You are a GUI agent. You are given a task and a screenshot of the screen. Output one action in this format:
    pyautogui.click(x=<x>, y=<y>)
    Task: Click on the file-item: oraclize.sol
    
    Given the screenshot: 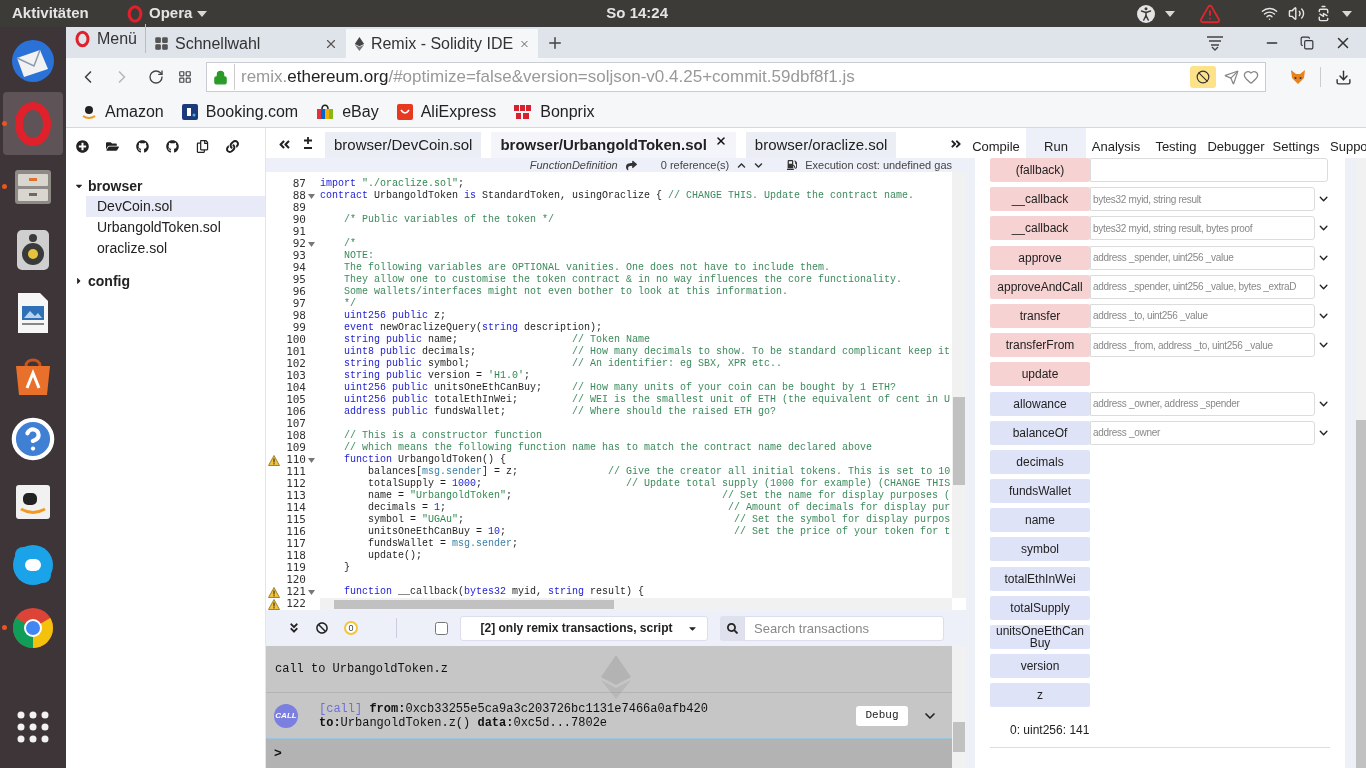 What is the action you would take?
    pyautogui.click(x=175, y=248)
    